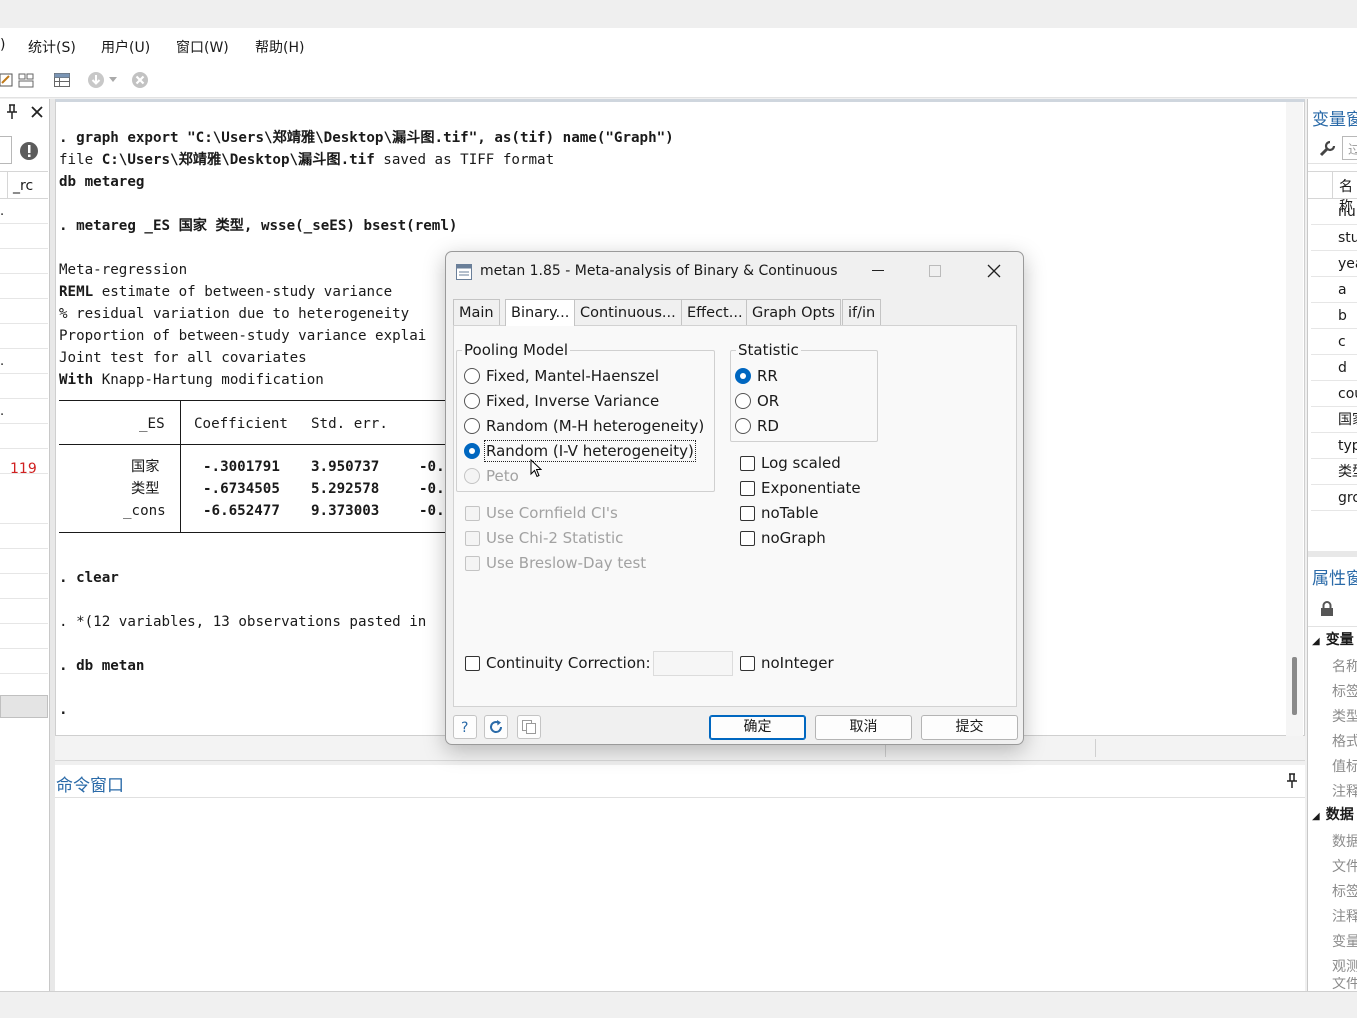  What do you see at coordinates (756, 376) in the screenshot?
I see `radio-rr: RR` at bounding box center [756, 376].